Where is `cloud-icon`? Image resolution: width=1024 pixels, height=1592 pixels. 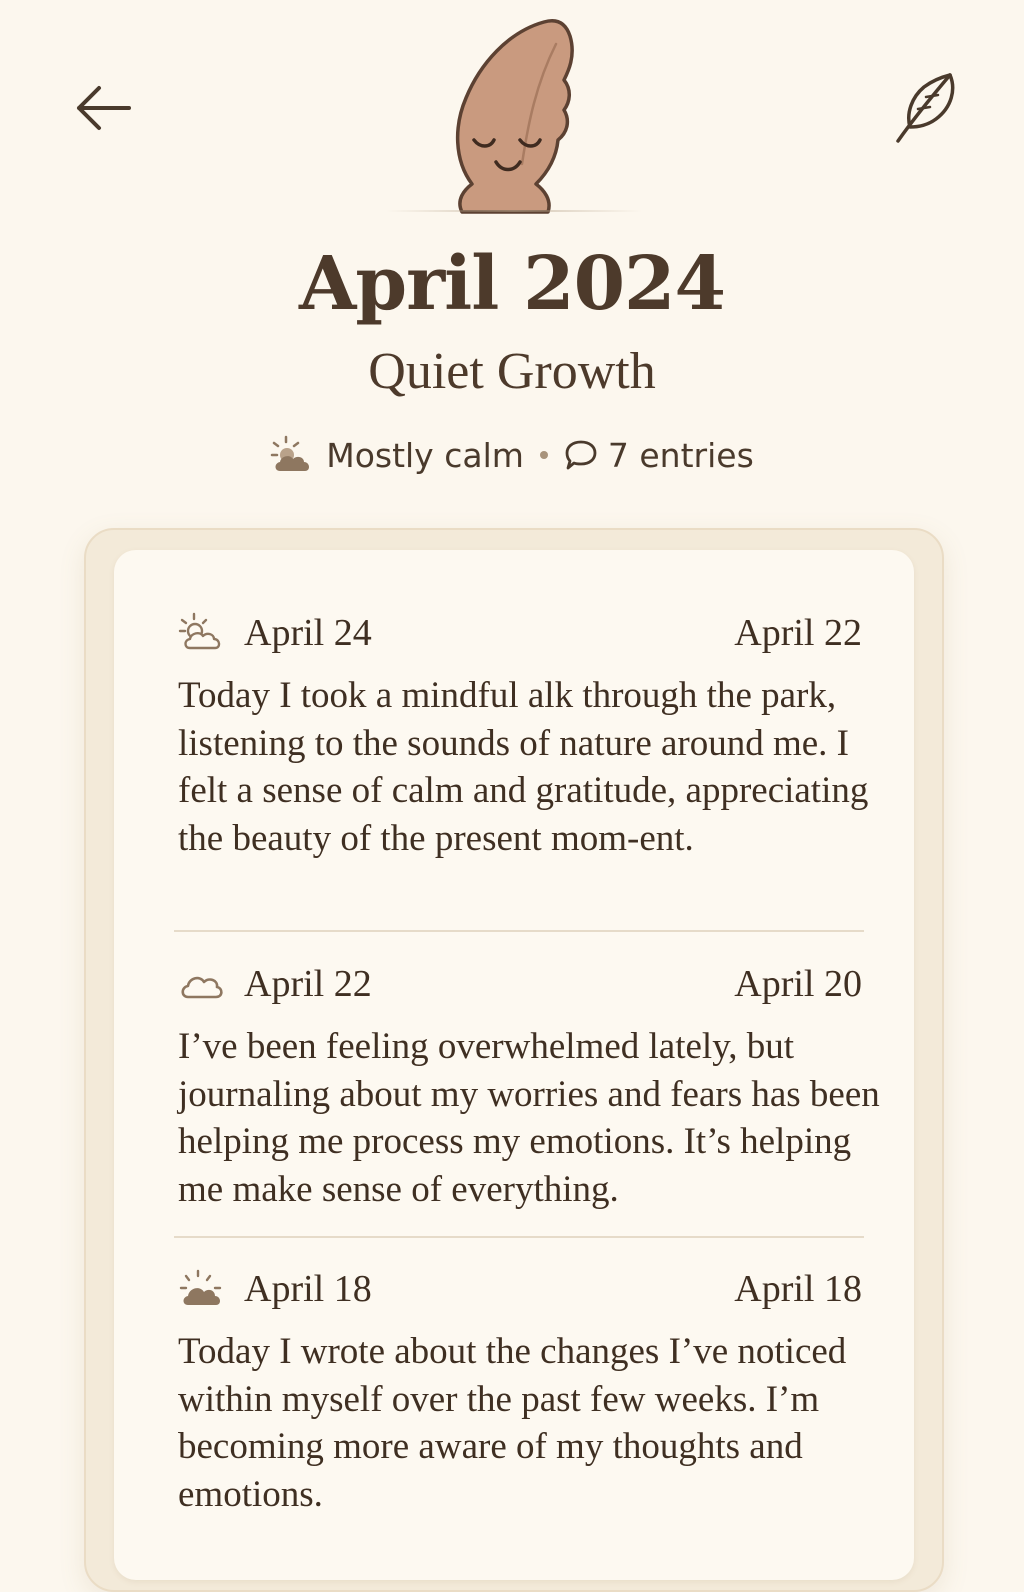 cloud-icon is located at coordinates (202, 987).